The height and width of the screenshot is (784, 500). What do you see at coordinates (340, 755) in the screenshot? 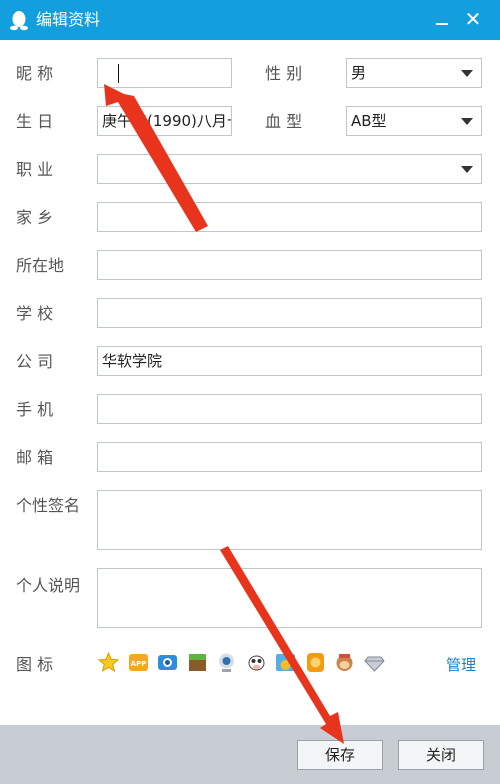
I see `save-button: 保存` at bounding box center [340, 755].